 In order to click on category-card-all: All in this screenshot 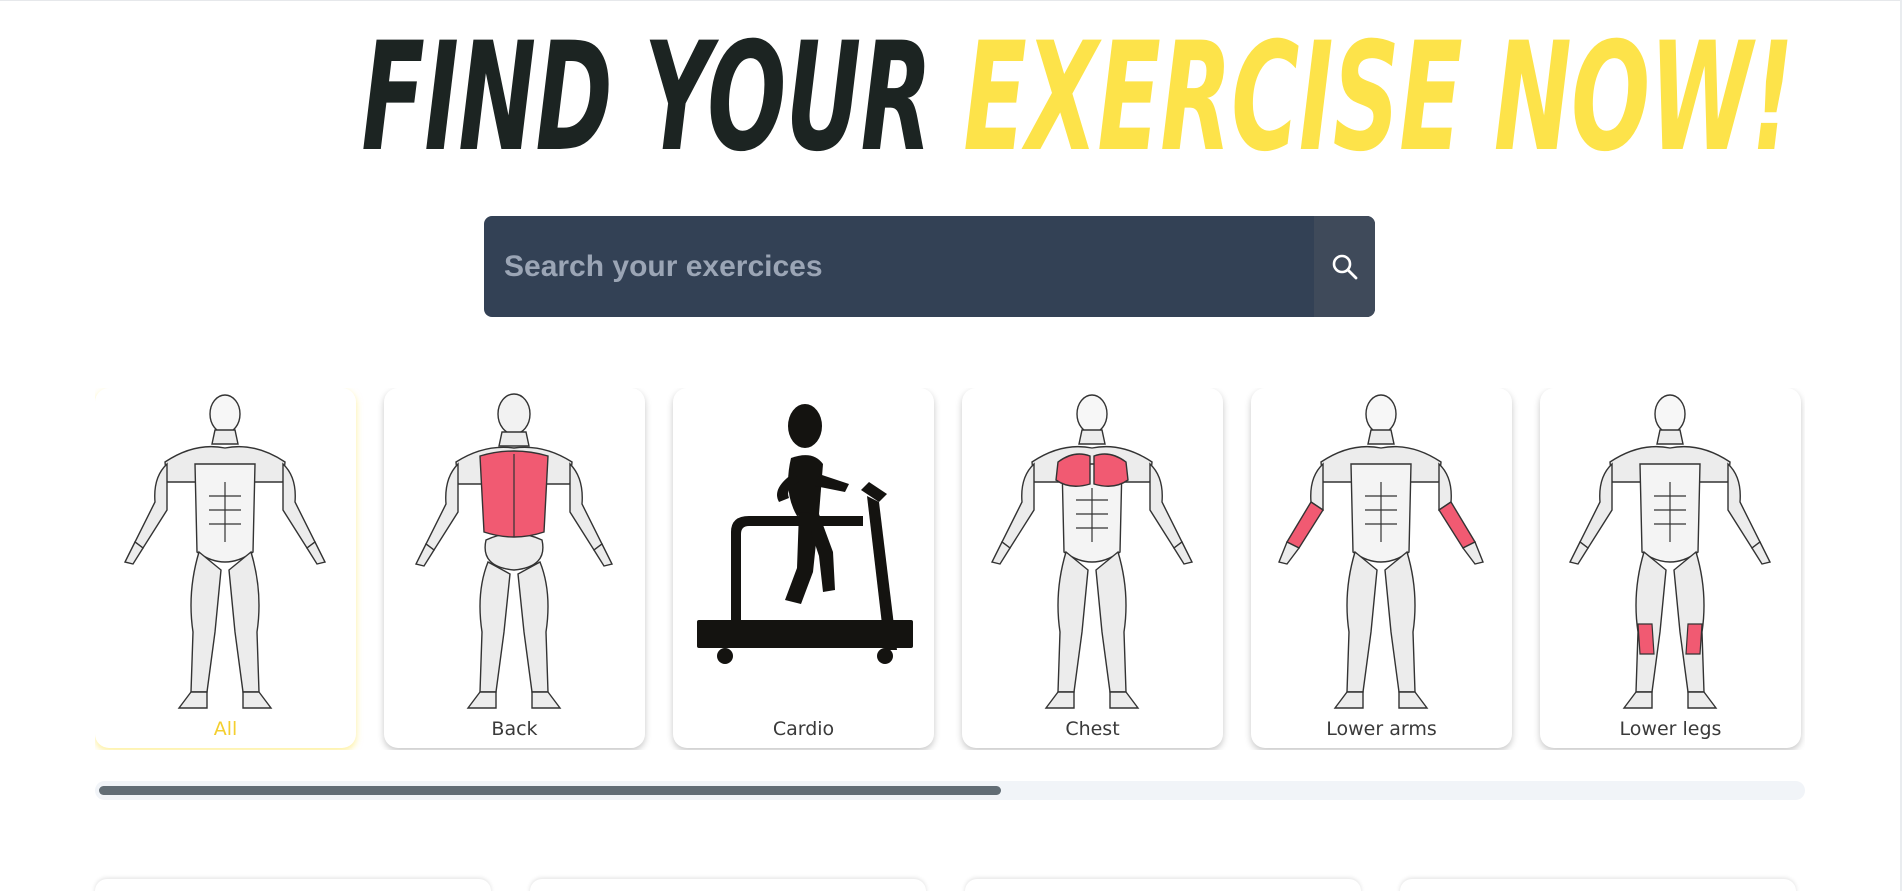, I will do `click(225, 568)`.